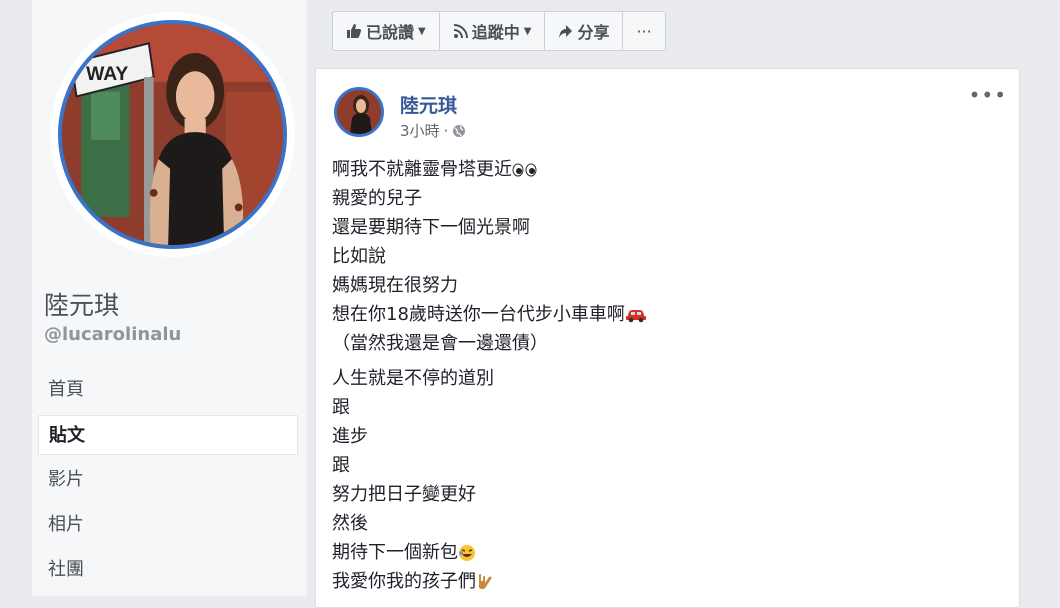 This screenshot has height=608, width=1060. Describe the element at coordinates (168, 390) in the screenshot. I see `nav-item-home: 首頁` at that location.